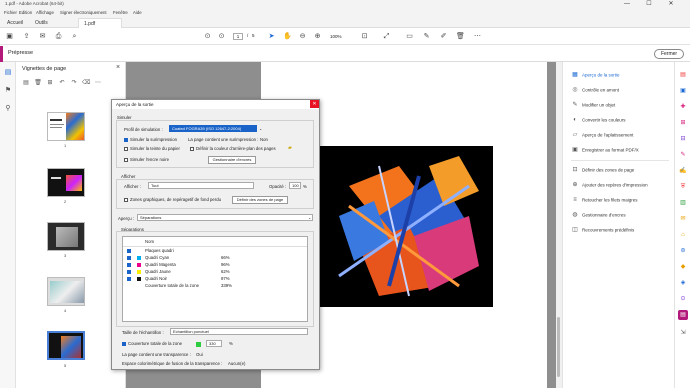  I want to click on tool-printer-marks: ⊕ Ajouter des repères d'impression, so click(609, 185).